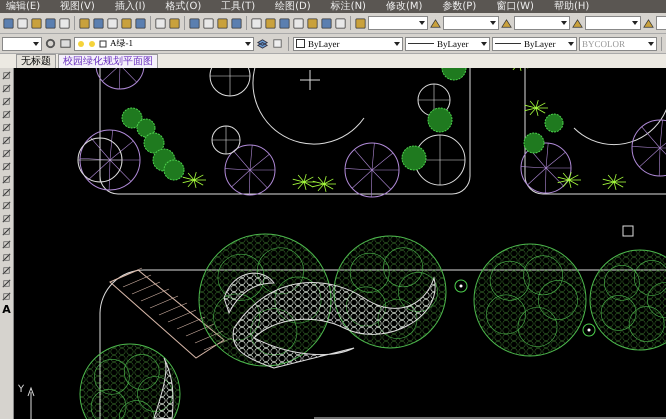  Describe the element at coordinates (184, 6) in the screenshot. I see `menu-item: 格式(O)` at that location.